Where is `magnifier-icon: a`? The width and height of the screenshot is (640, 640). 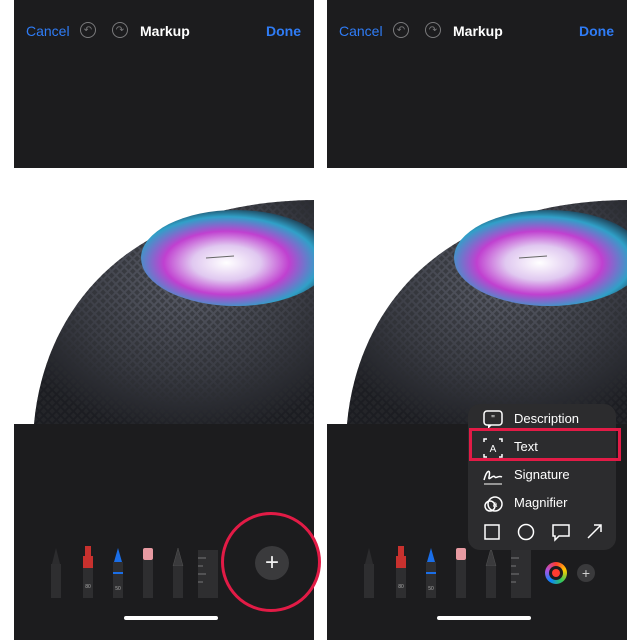 magnifier-icon: a is located at coordinates (493, 504).